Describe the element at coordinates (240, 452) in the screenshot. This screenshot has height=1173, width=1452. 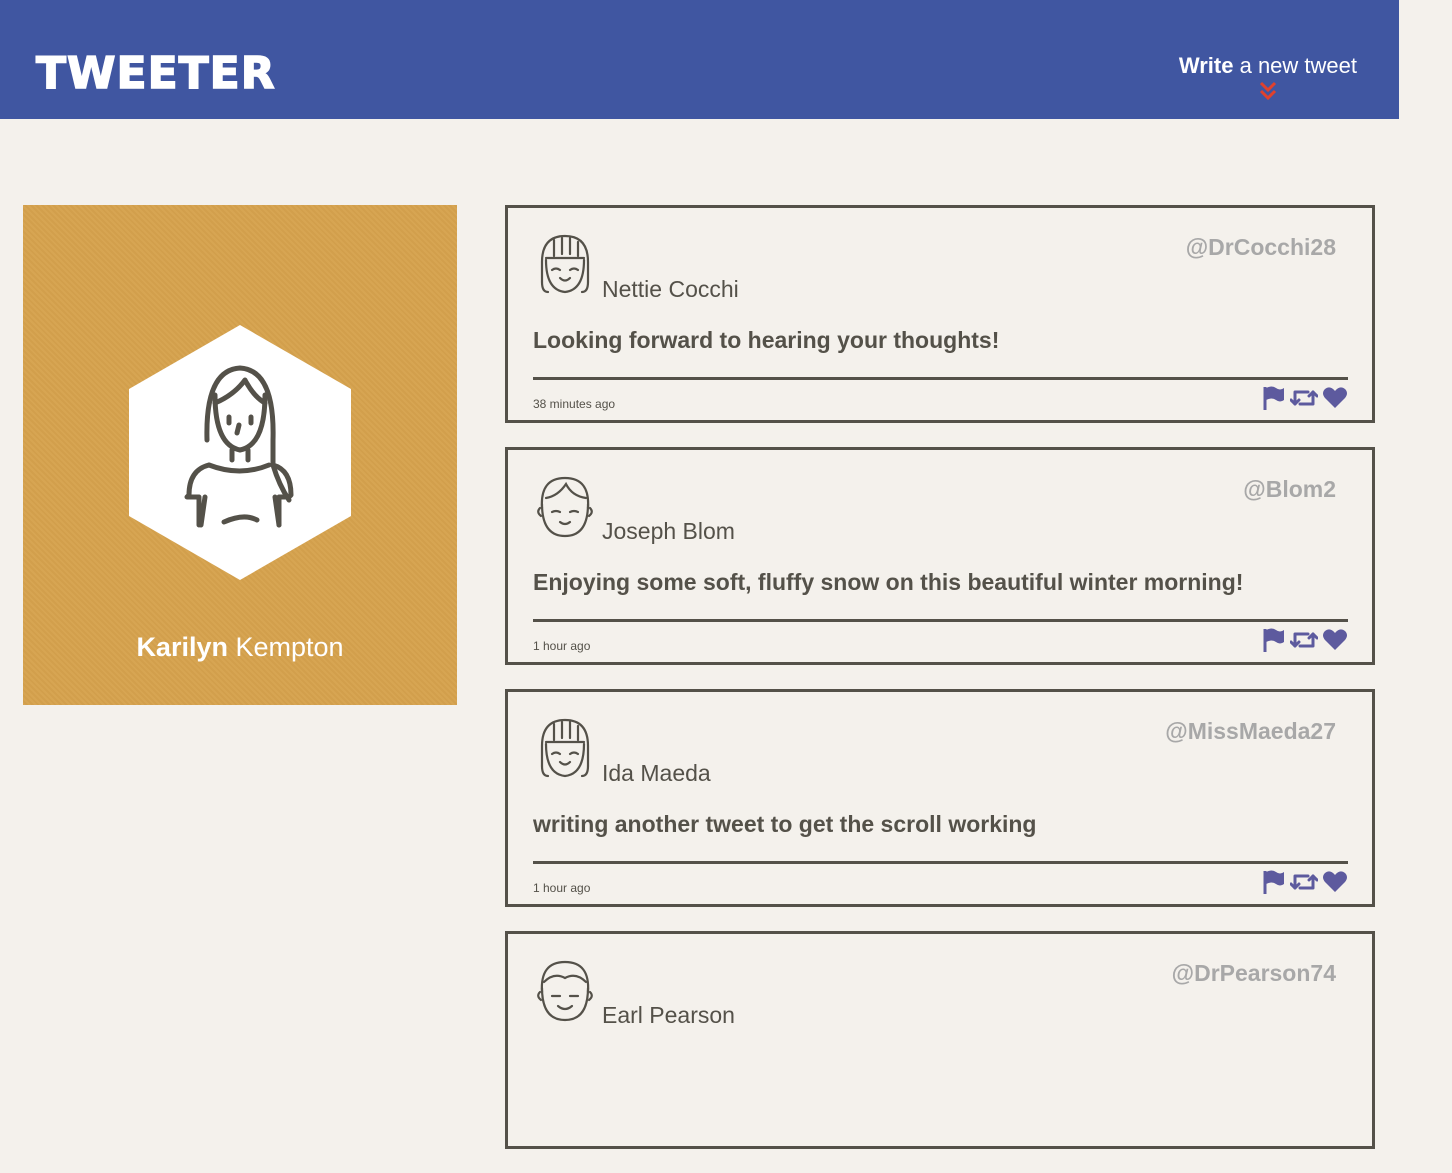
I see `profile-avatar-icon` at that location.